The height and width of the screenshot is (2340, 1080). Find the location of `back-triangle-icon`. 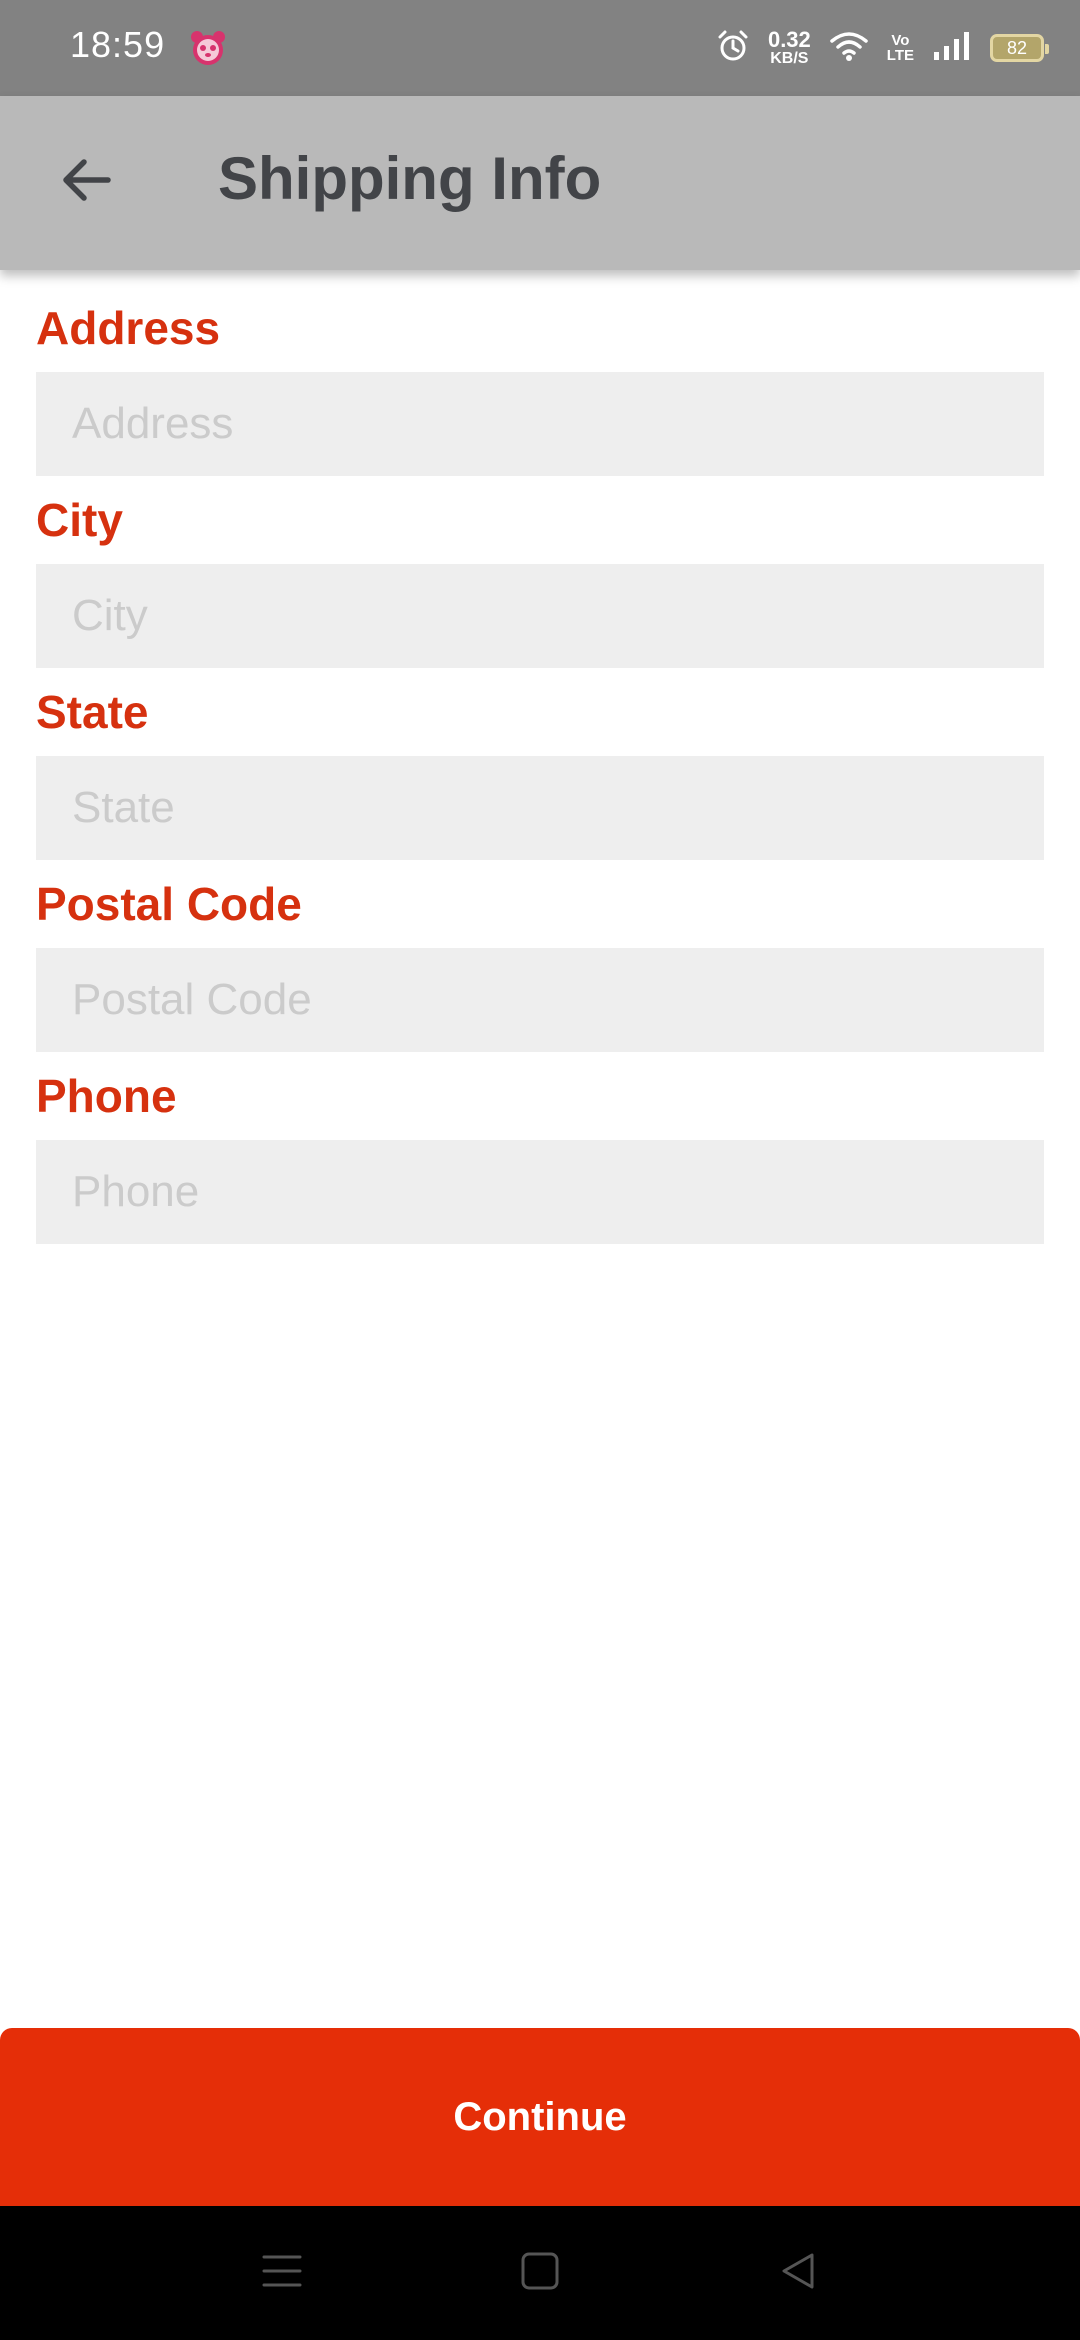

back-triangle-icon is located at coordinates (798, 2273).